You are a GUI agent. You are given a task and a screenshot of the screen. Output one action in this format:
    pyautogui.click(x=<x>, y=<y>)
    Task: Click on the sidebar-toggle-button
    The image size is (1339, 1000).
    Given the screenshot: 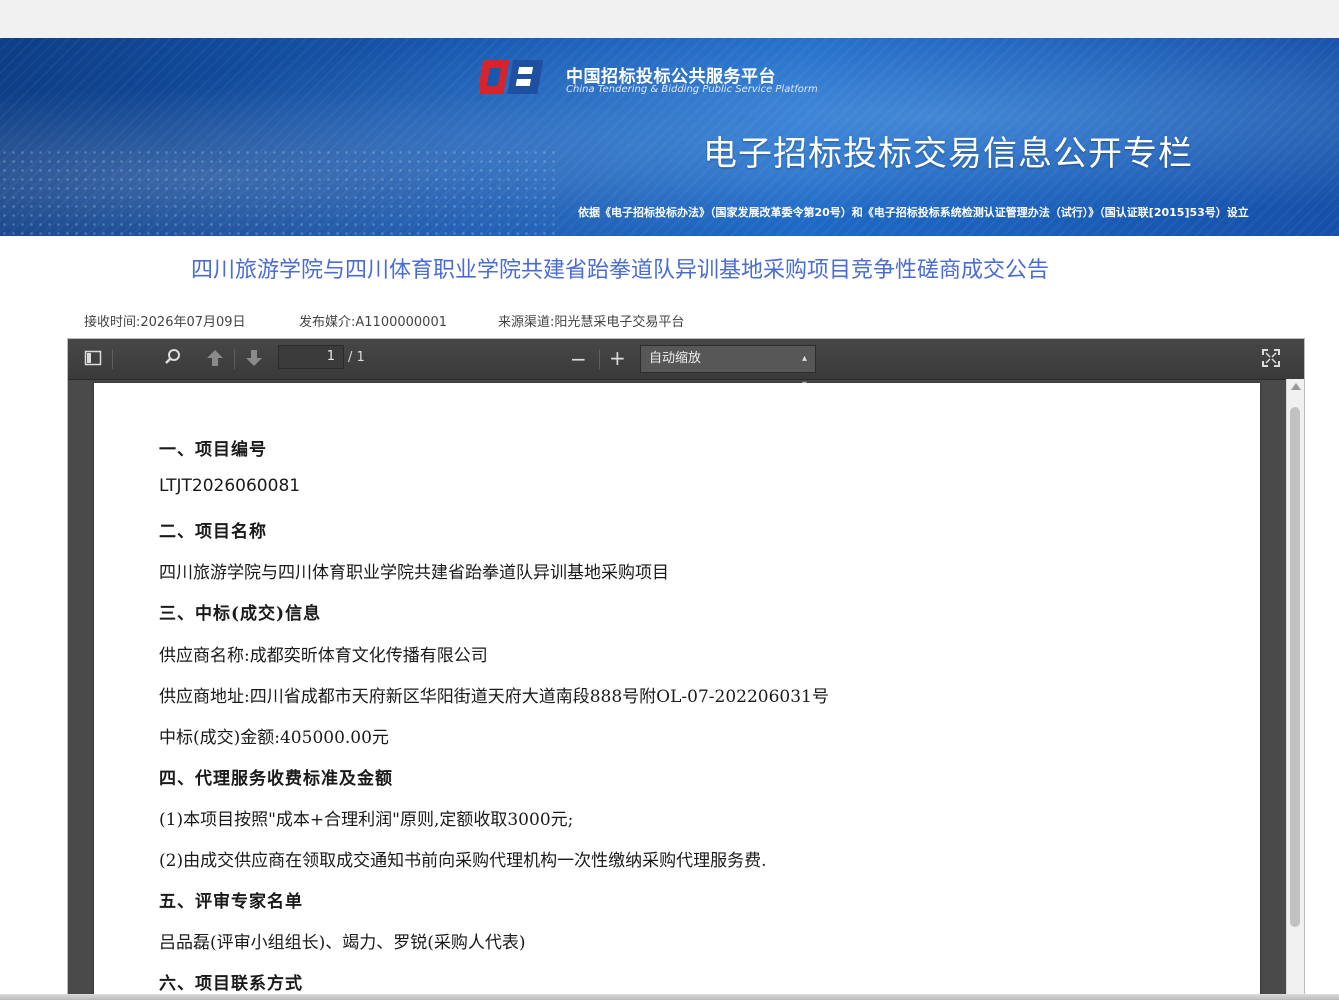 What is the action you would take?
    pyautogui.click(x=93, y=360)
    